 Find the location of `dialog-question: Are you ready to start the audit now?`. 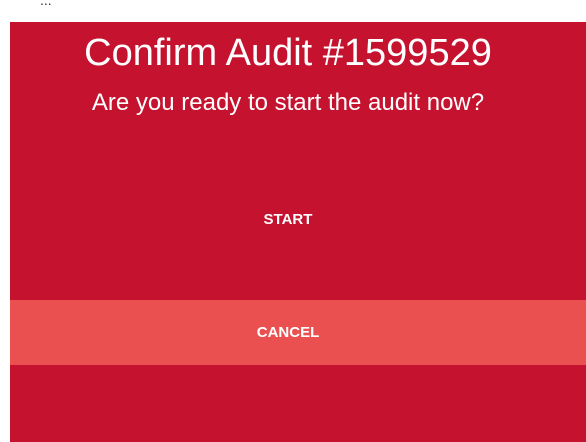

dialog-question: Are you ready to start the audit now? is located at coordinates (288, 102).